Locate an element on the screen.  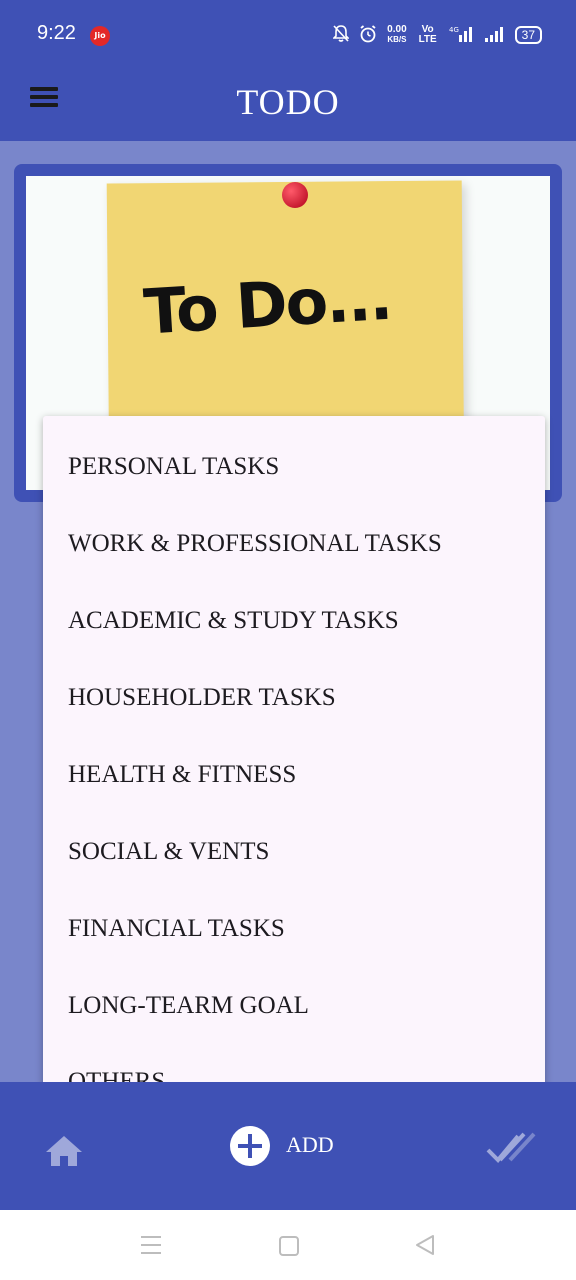
bottom-navigation: ADD is located at coordinates (288, 1146).